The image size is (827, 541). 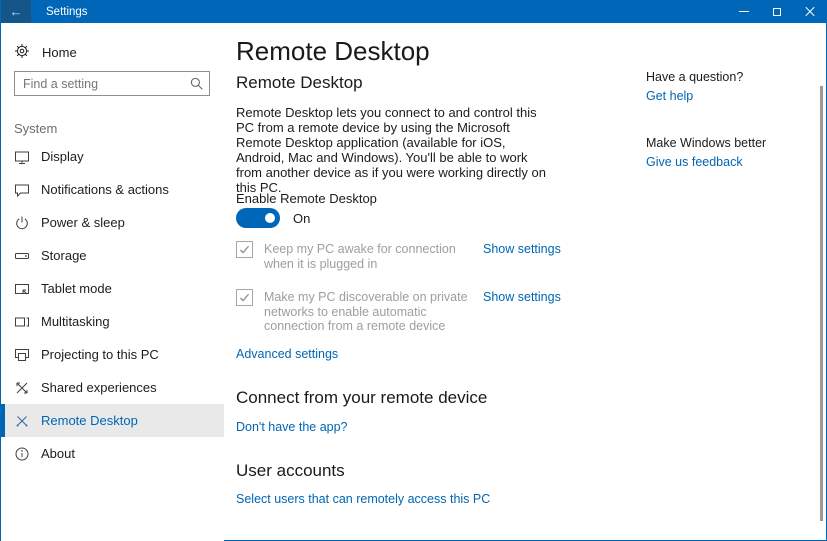 I want to click on gear-icon, so click(x=22, y=52).